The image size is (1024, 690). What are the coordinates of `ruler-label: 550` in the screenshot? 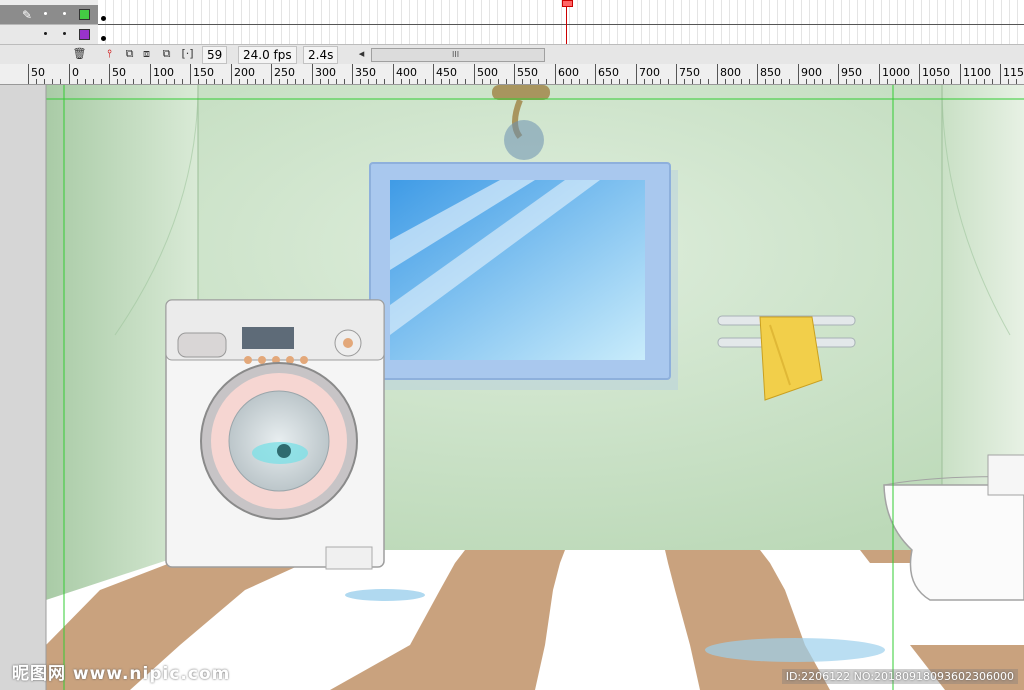 It's located at (527, 72).